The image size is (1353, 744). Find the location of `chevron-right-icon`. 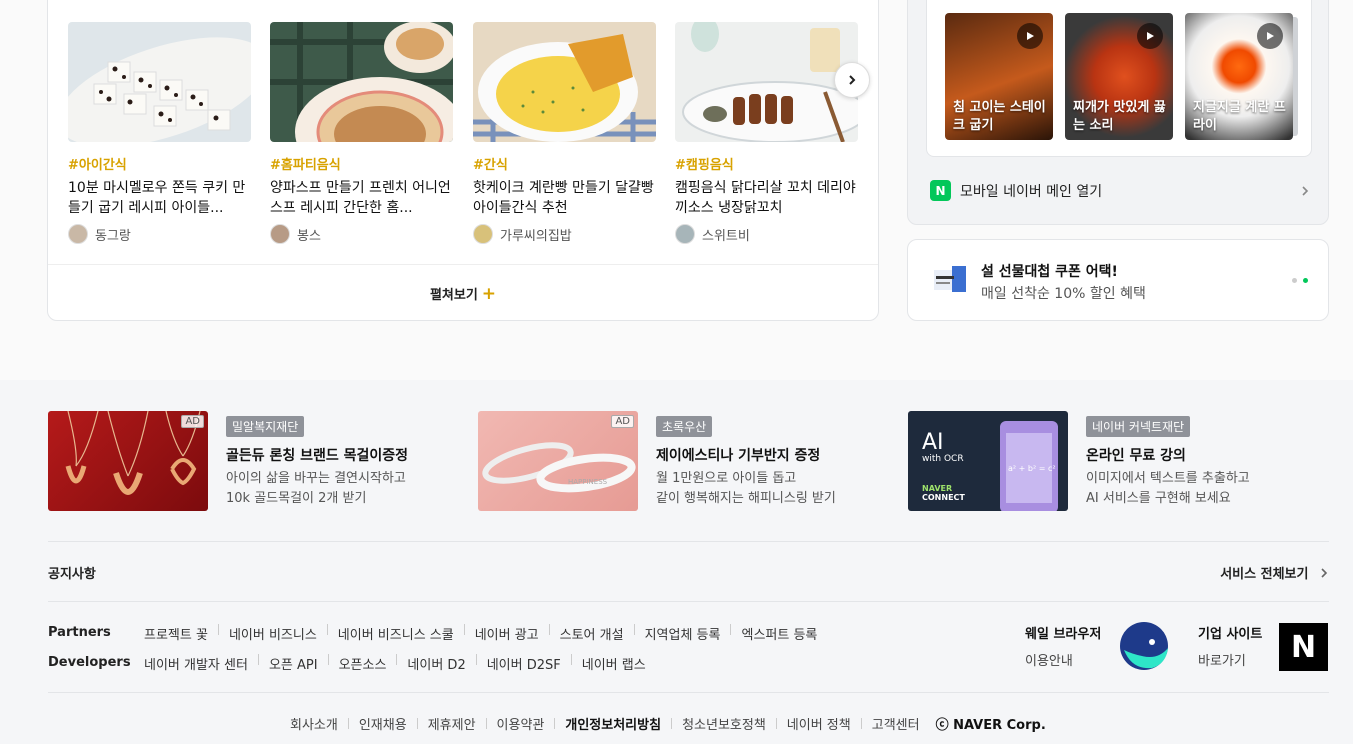

chevron-right-icon is located at coordinates (852, 80).